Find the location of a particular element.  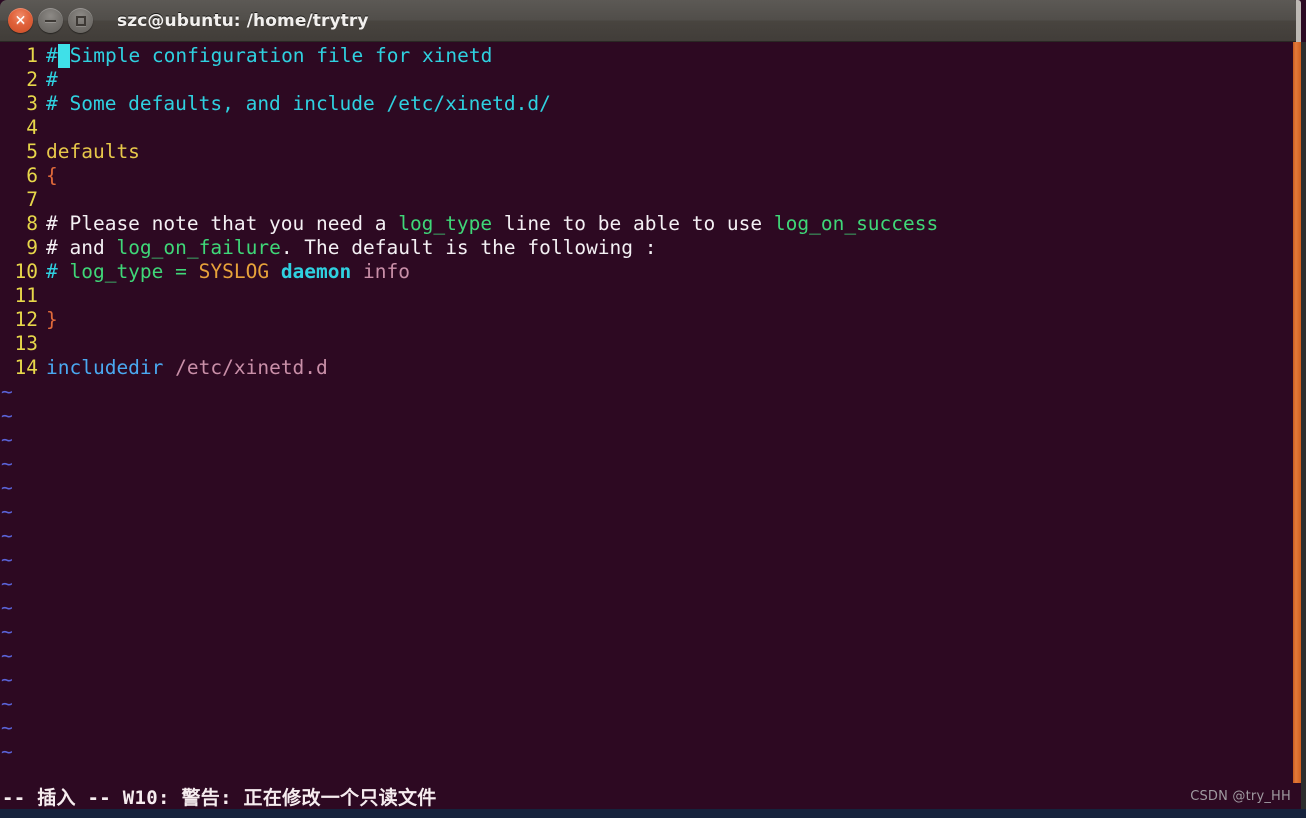

text-cursor is located at coordinates (63, 56).